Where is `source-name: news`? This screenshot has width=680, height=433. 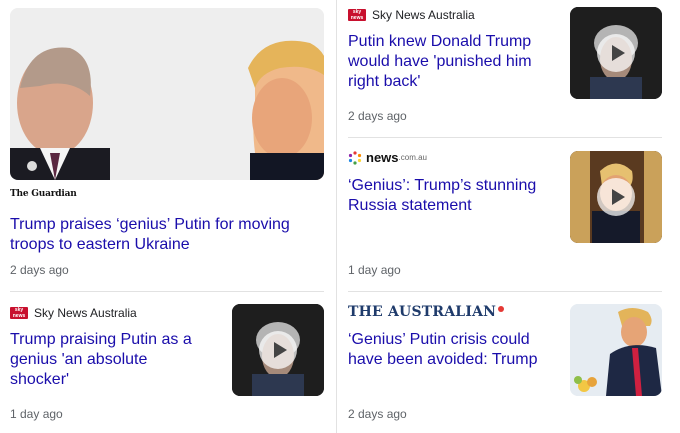
source-name: news is located at coordinates (382, 157).